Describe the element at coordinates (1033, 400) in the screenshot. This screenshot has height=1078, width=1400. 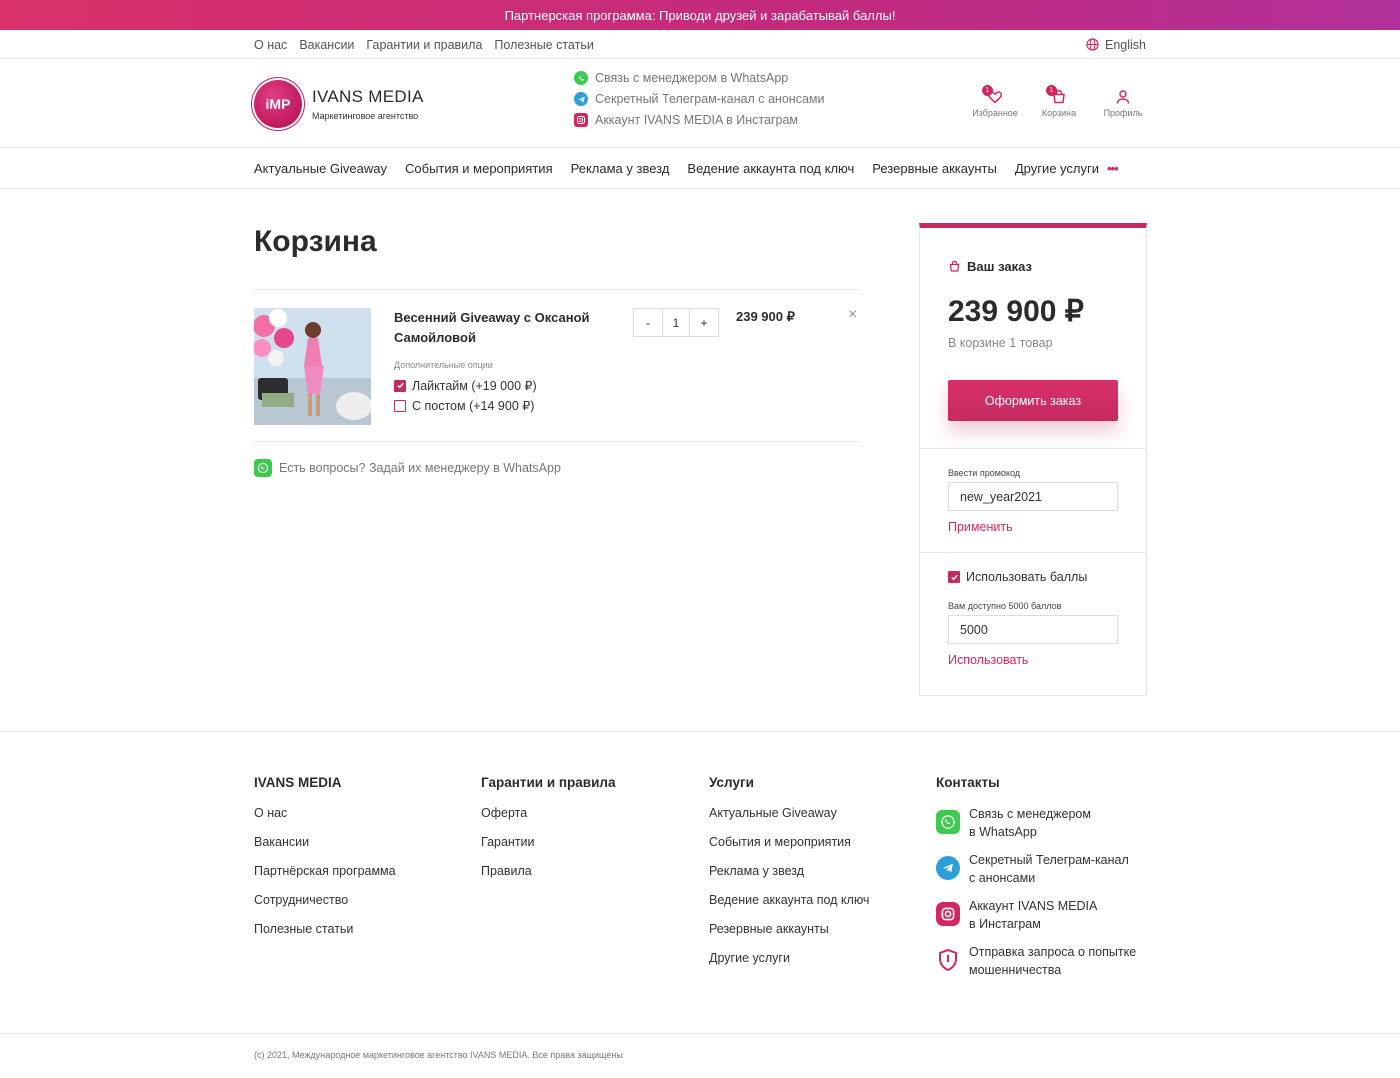
I see `checkout-button: Оформить заказ` at that location.